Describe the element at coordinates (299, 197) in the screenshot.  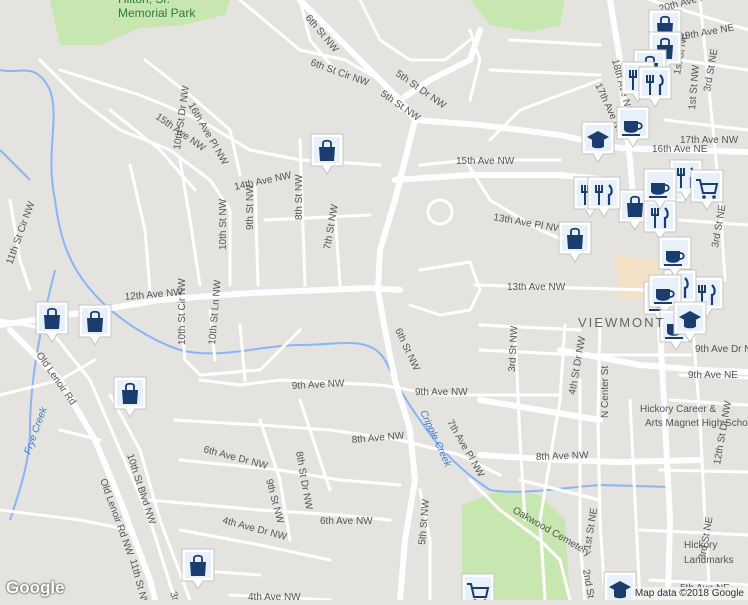
I see `street-label: 8th St NW` at that location.